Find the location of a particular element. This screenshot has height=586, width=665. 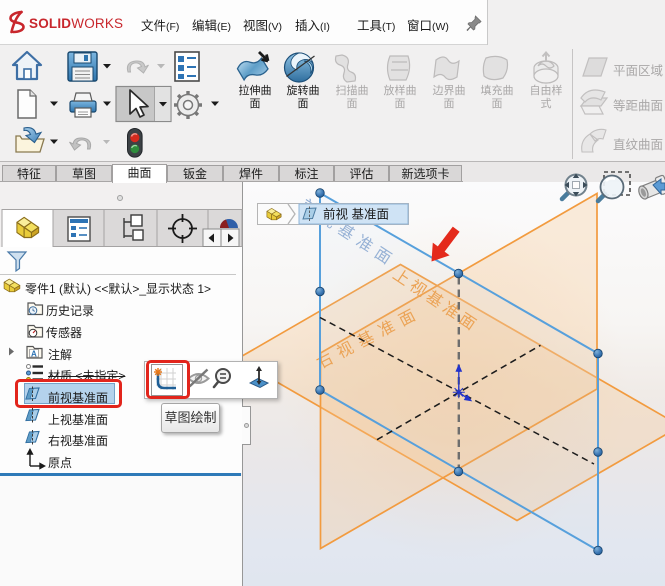

svg-text: 前视 基准面 is located at coordinates (356, 214).